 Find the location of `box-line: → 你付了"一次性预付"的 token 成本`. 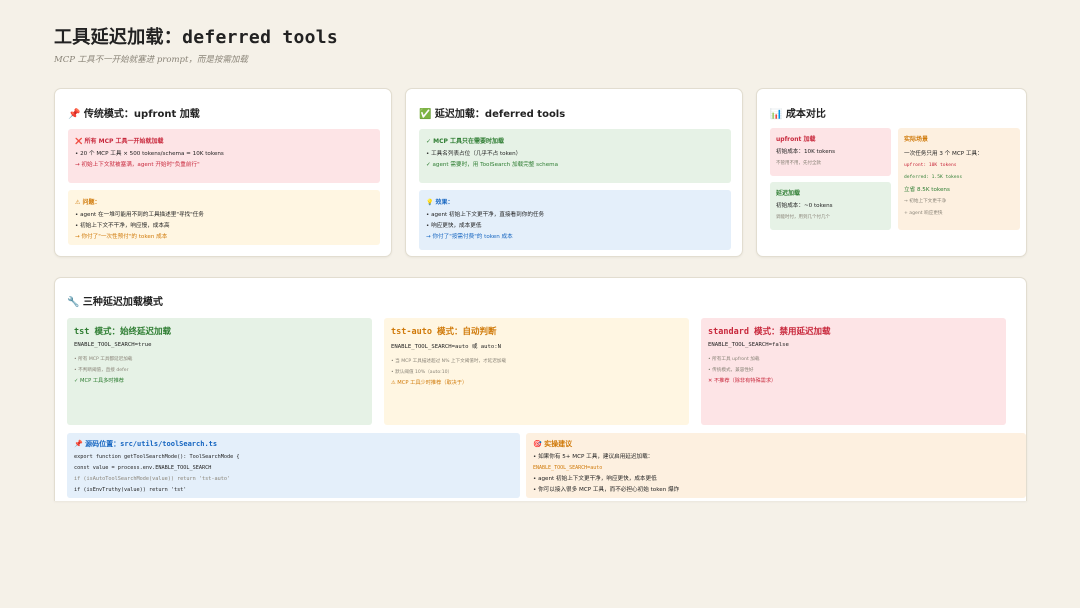

box-line: → 你付了"一次性预付"的 token 成本 is located at coordinates (121, 237).